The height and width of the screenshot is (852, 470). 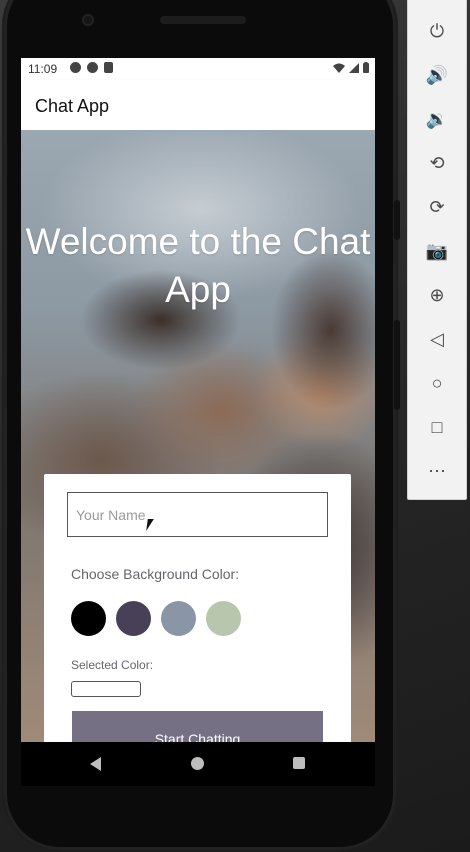 I want to click on home-icon: ○, so click(x=437, y=383).